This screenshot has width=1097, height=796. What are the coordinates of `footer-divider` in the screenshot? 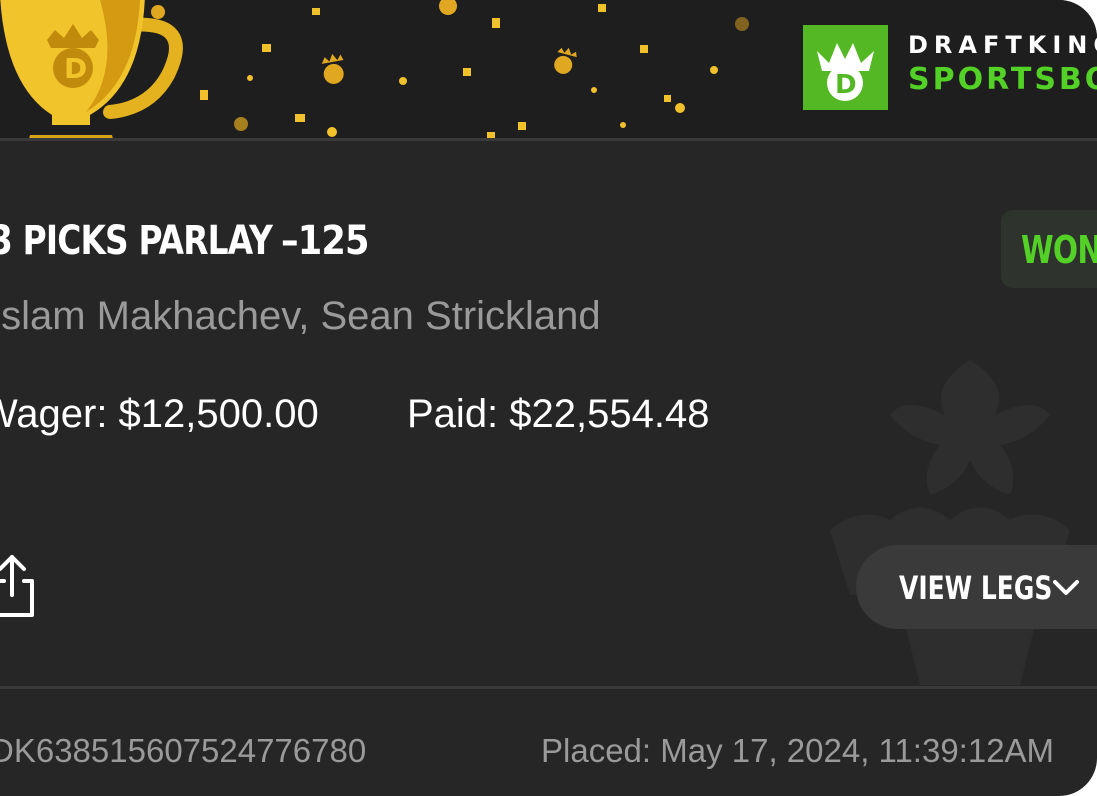 It's located at (548, 687).